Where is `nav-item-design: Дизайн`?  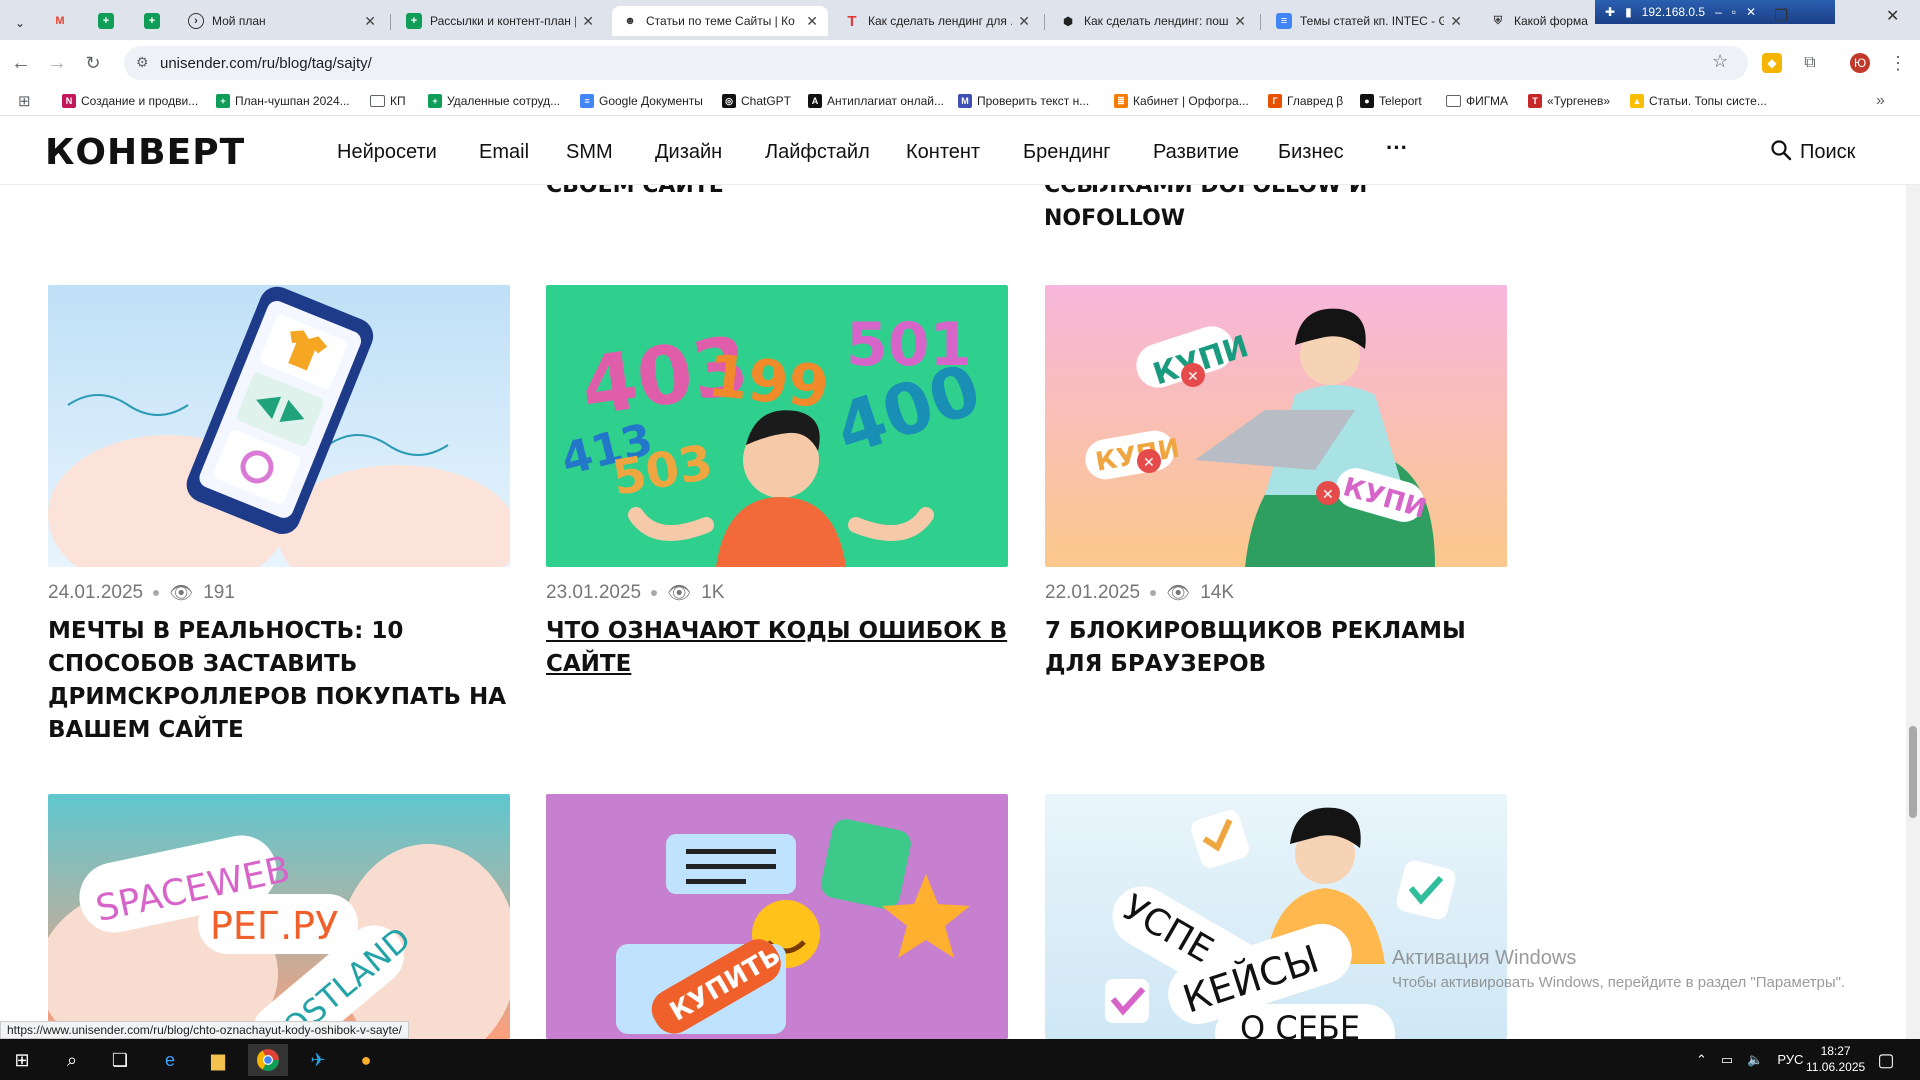 nav-item-design: Дизайн is located at coordinates (688, 152).